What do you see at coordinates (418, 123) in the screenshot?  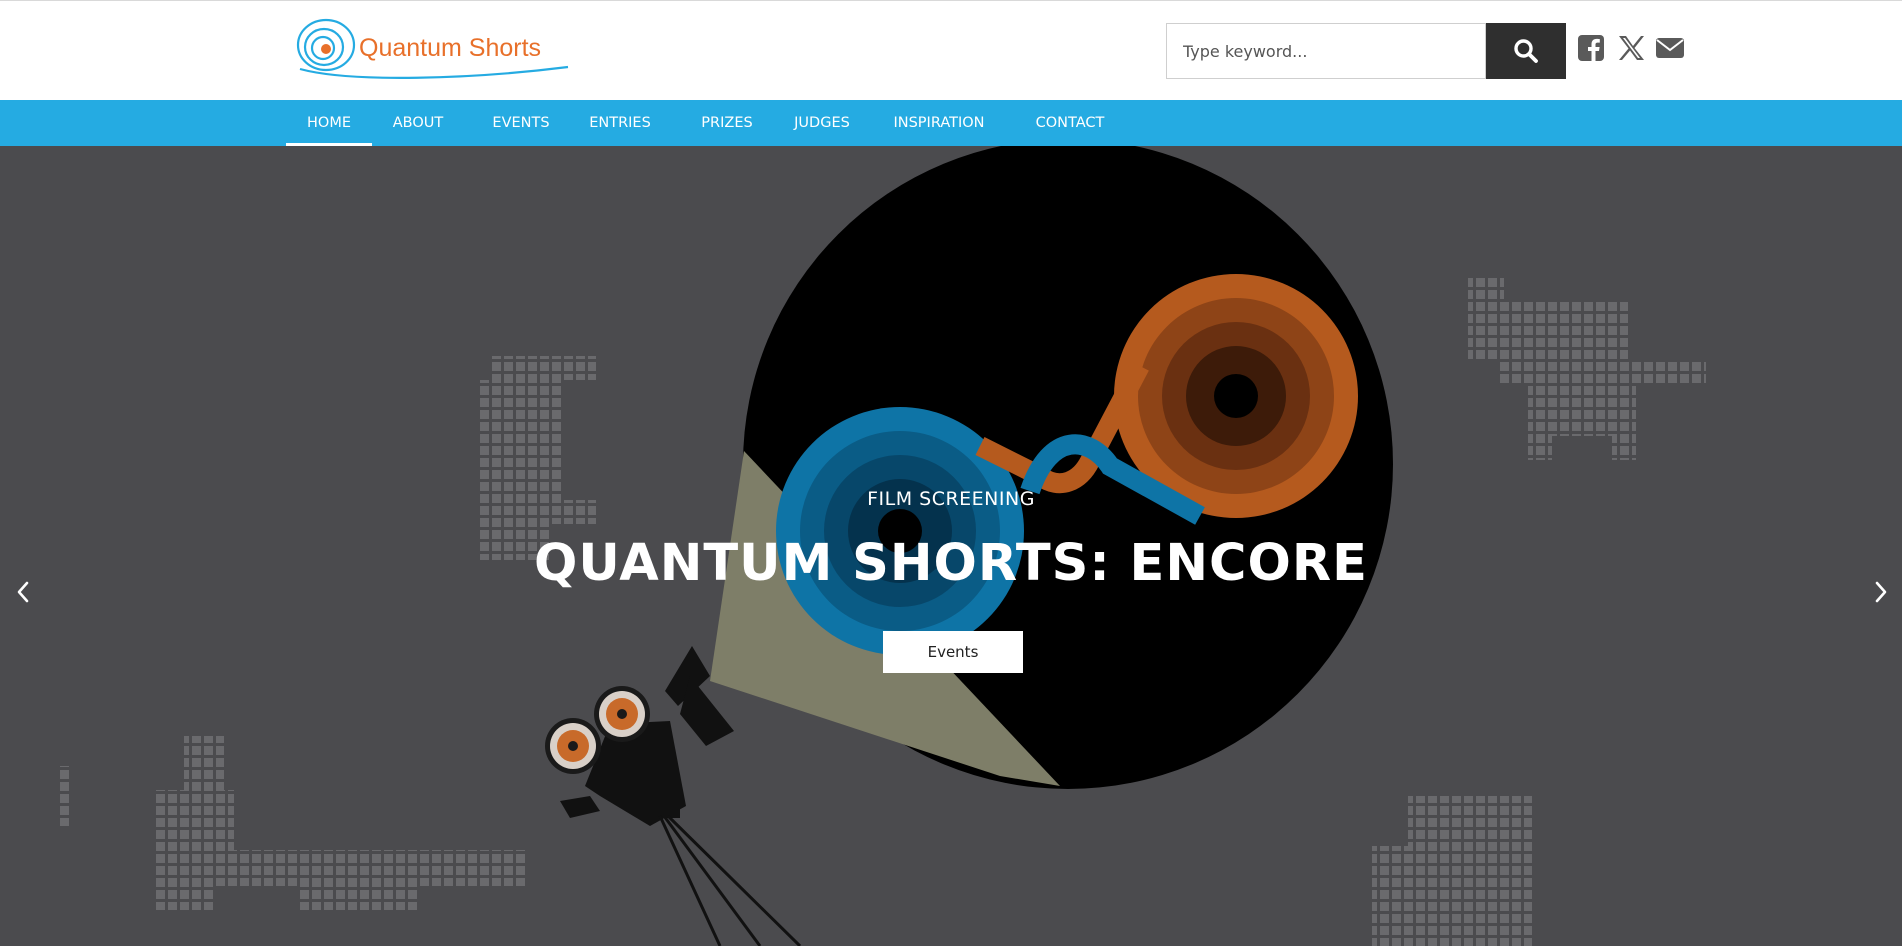 I see `nav-about: ABOUT` at bounding box center [418, 123].